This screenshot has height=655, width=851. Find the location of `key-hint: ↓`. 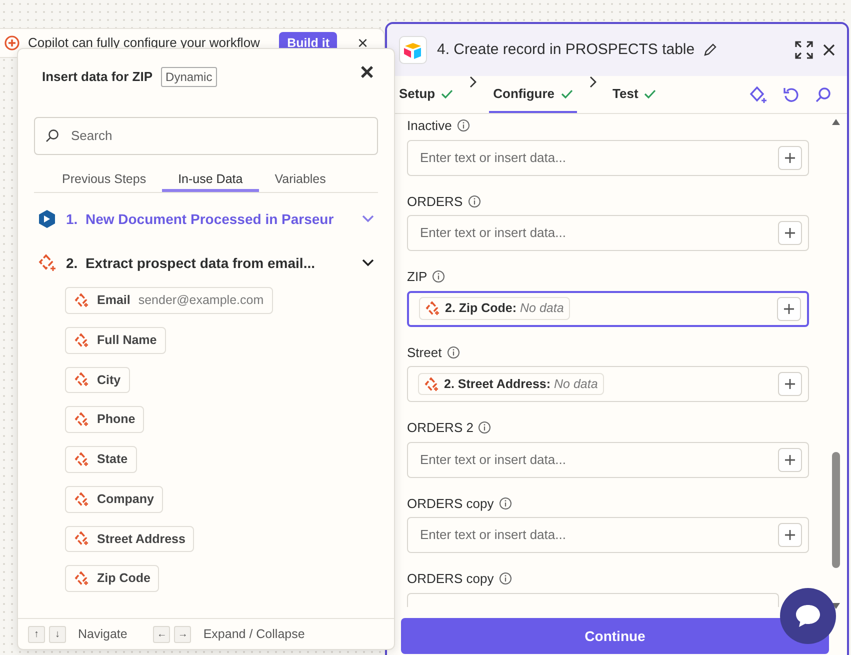

key-hint: ↓ is located at coordinates (57, 634).